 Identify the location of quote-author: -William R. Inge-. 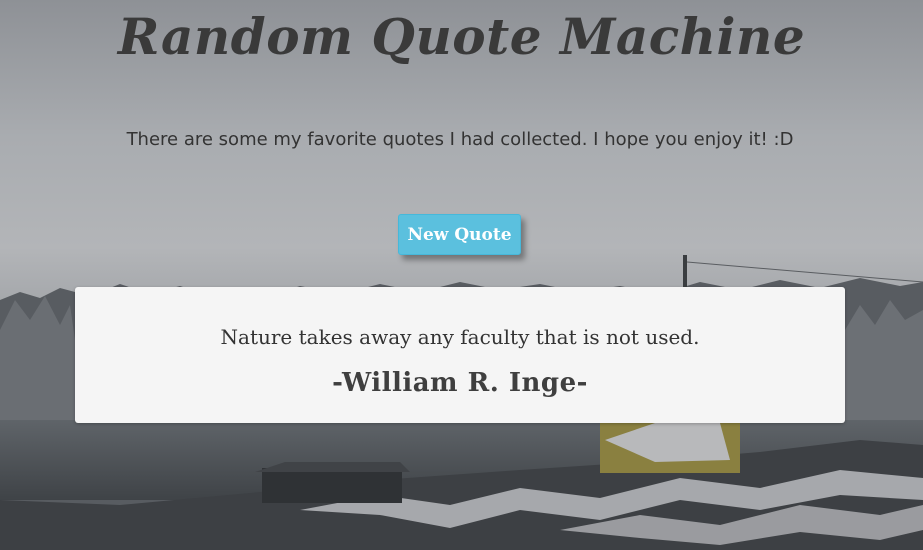
(460, 383).